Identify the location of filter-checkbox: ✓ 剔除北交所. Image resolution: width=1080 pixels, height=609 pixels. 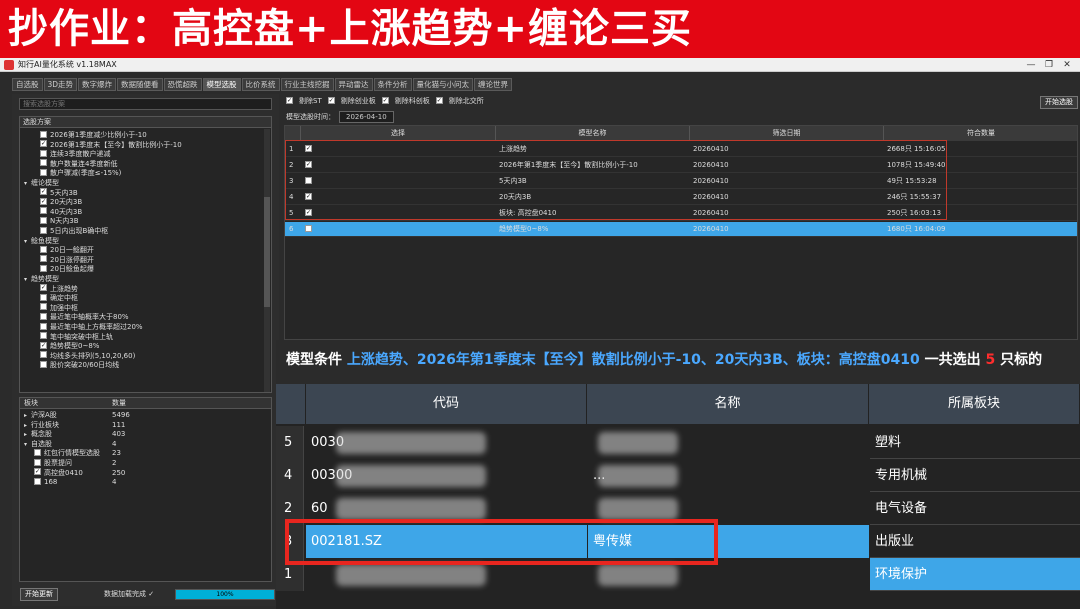
(459, 100).